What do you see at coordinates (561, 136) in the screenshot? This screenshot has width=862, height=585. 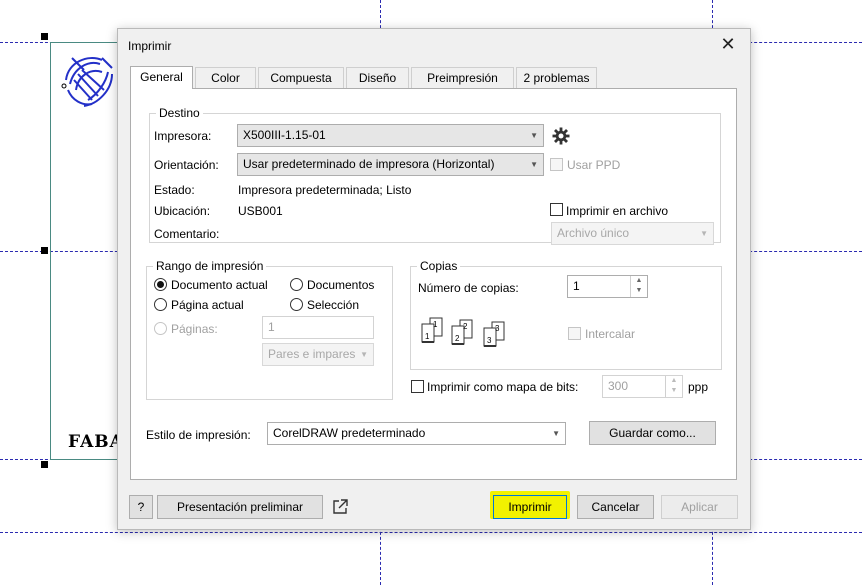 I see `gear-icon` at bounding box center [561, 136].